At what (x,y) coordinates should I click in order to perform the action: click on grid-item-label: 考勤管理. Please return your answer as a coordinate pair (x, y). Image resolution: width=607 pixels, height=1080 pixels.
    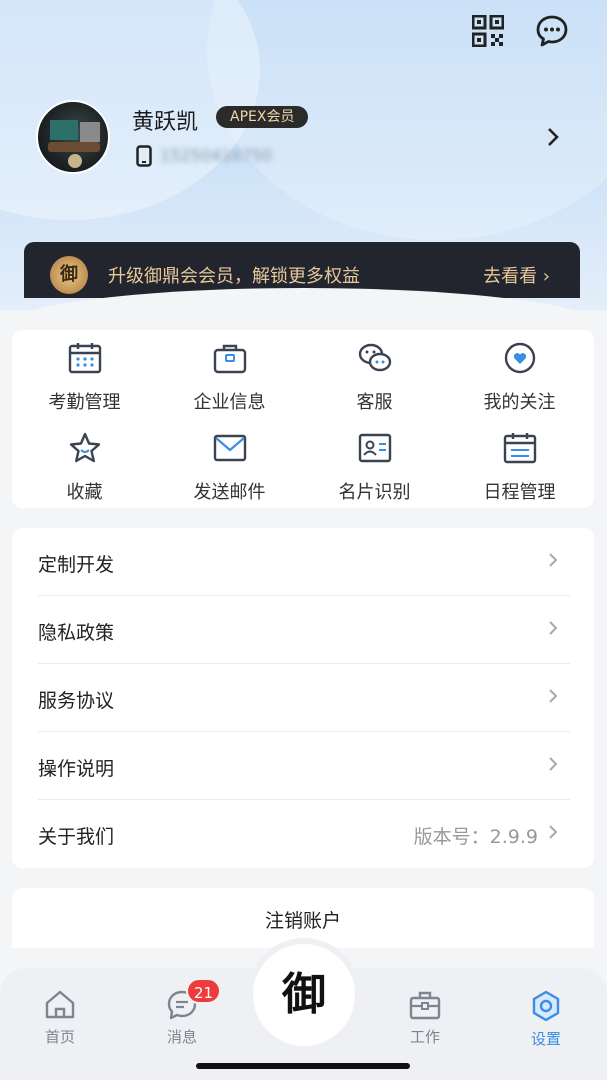
    Looking at the image, I should click on (84, 402).